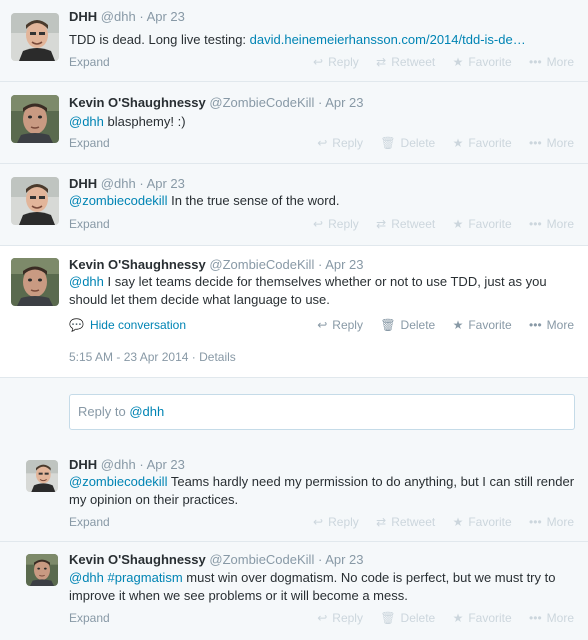 This screenshot has height=640, width=588. What do you see at coordinates (322, 412) in the screenshot?
I see `reply-input: Reply to @dhh` at bounding box center [322, 412].